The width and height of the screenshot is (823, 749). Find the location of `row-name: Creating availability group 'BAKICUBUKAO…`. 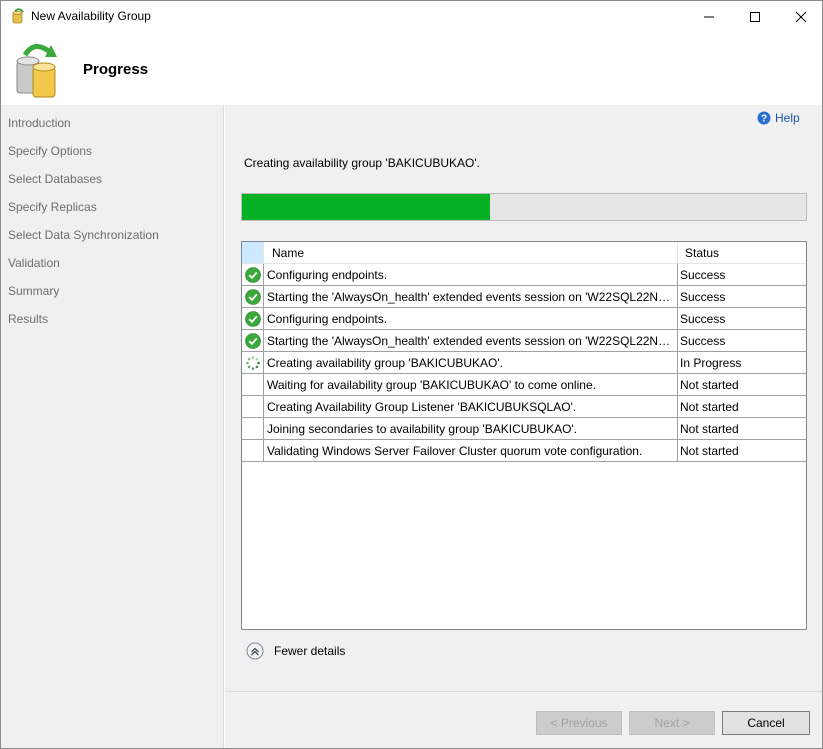

row-name: Creating availability group 'BAKICUBUKAO… is located at coordinates (385, 363).